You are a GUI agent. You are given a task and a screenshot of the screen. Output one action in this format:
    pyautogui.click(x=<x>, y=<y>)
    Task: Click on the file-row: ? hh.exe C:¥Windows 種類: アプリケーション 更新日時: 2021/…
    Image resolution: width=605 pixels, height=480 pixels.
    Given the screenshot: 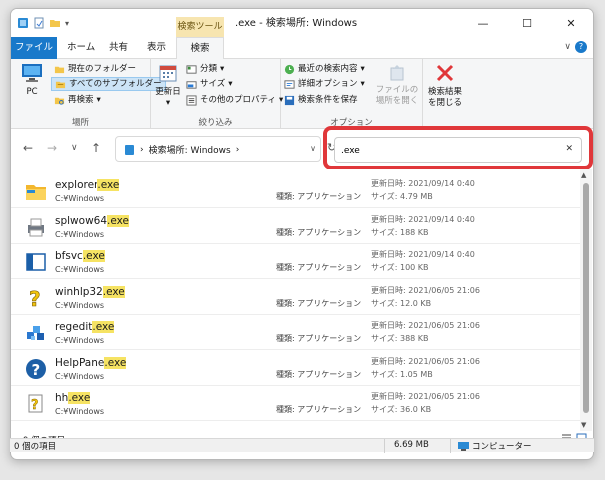 What is the action you would take?
    pyautogui.click(x=296, y=403)
    